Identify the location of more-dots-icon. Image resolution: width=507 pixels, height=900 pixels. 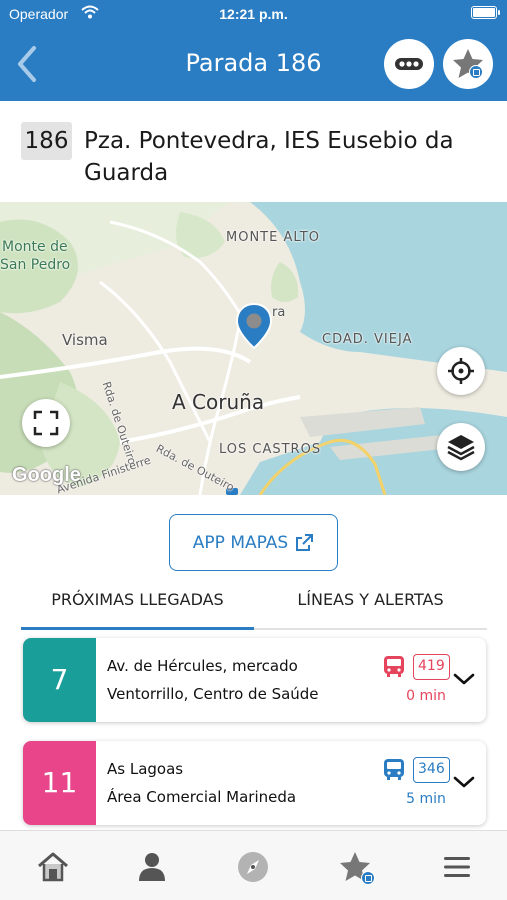
(409, 64).